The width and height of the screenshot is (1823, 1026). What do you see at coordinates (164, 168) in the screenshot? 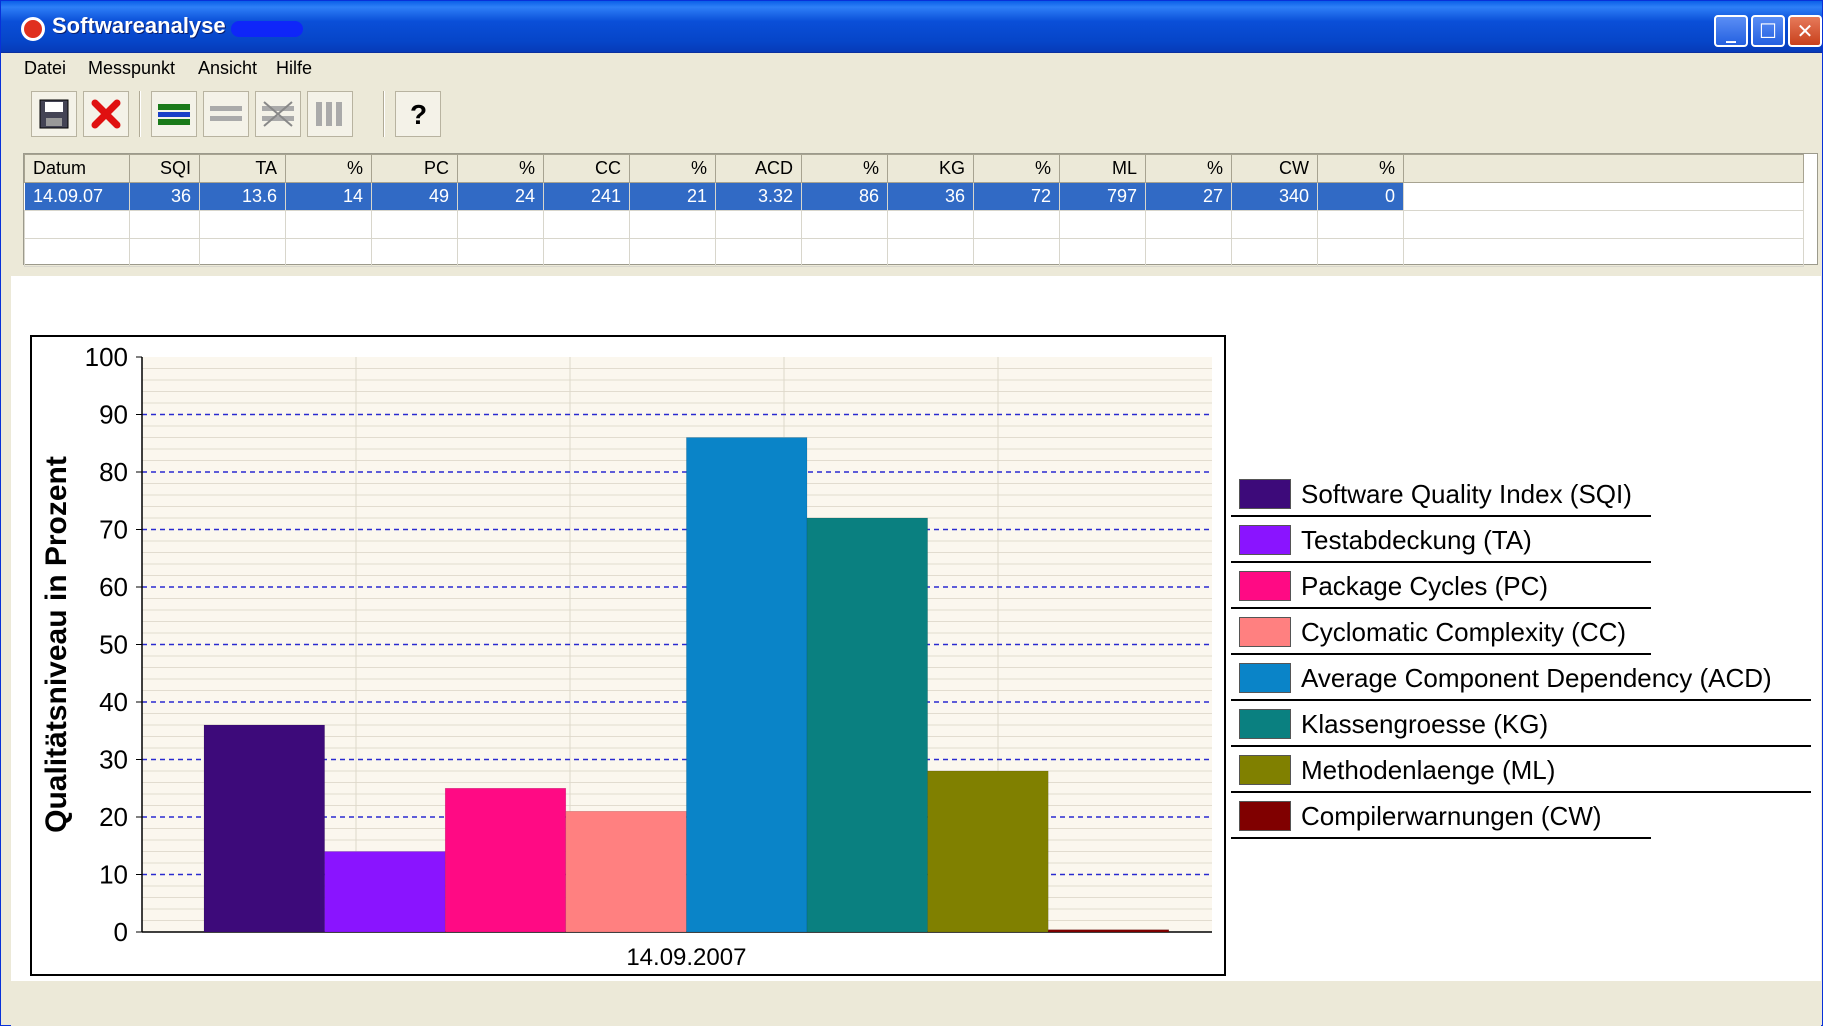
I see `column-header: SQI` at bounding box center [164, 168].